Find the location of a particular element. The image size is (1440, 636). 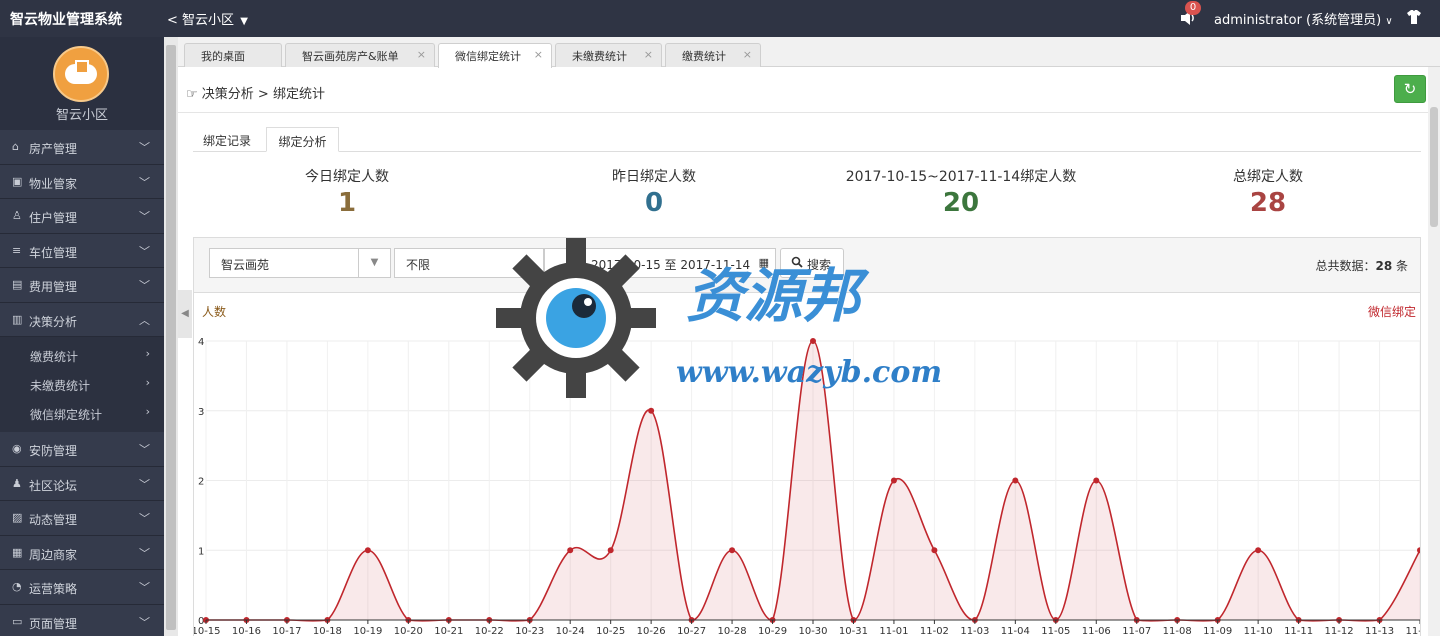

eye-icon: ◉ is located at coordinates (17, 448).